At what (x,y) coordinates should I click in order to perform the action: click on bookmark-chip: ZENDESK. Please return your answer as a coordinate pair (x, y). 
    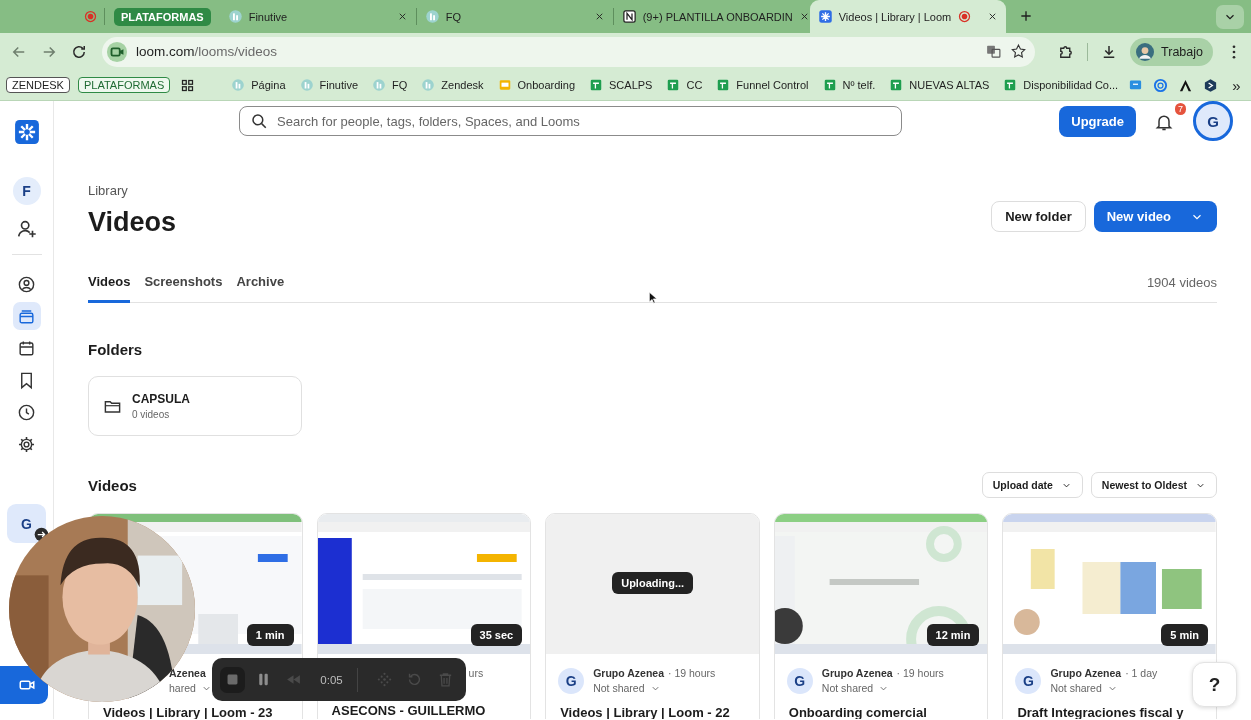
    Looking at the image, I should click on (38, 85).